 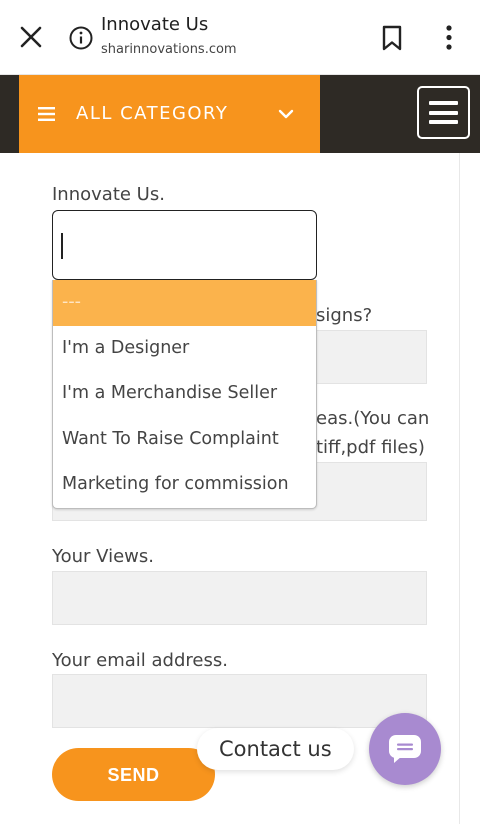 What do you see at coordinates (275, 749) in the screenshot?
I see `contact-us-label: Contact us` at bounding box center [275, 749].